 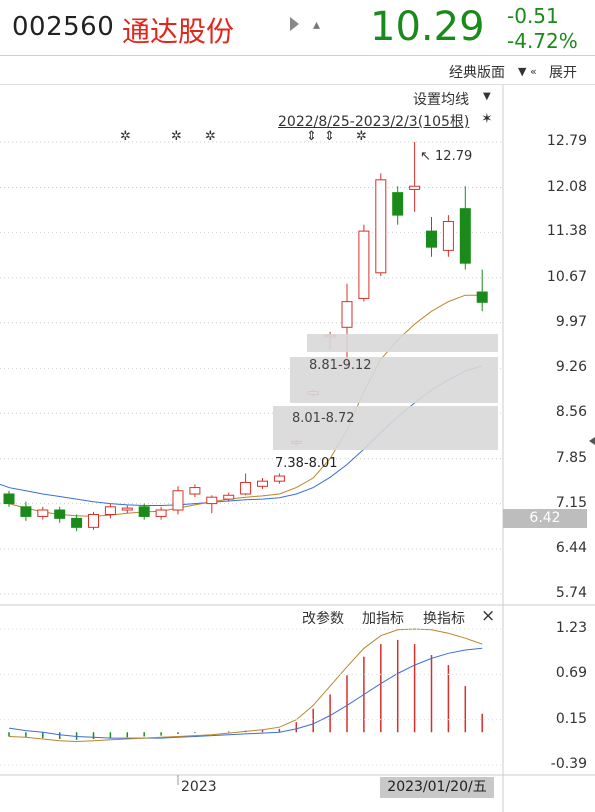 What do you see at coordinates (566, 141) in the screenshot?
I see `price-axis-label: 12.79` at bounding box center [566, 141].